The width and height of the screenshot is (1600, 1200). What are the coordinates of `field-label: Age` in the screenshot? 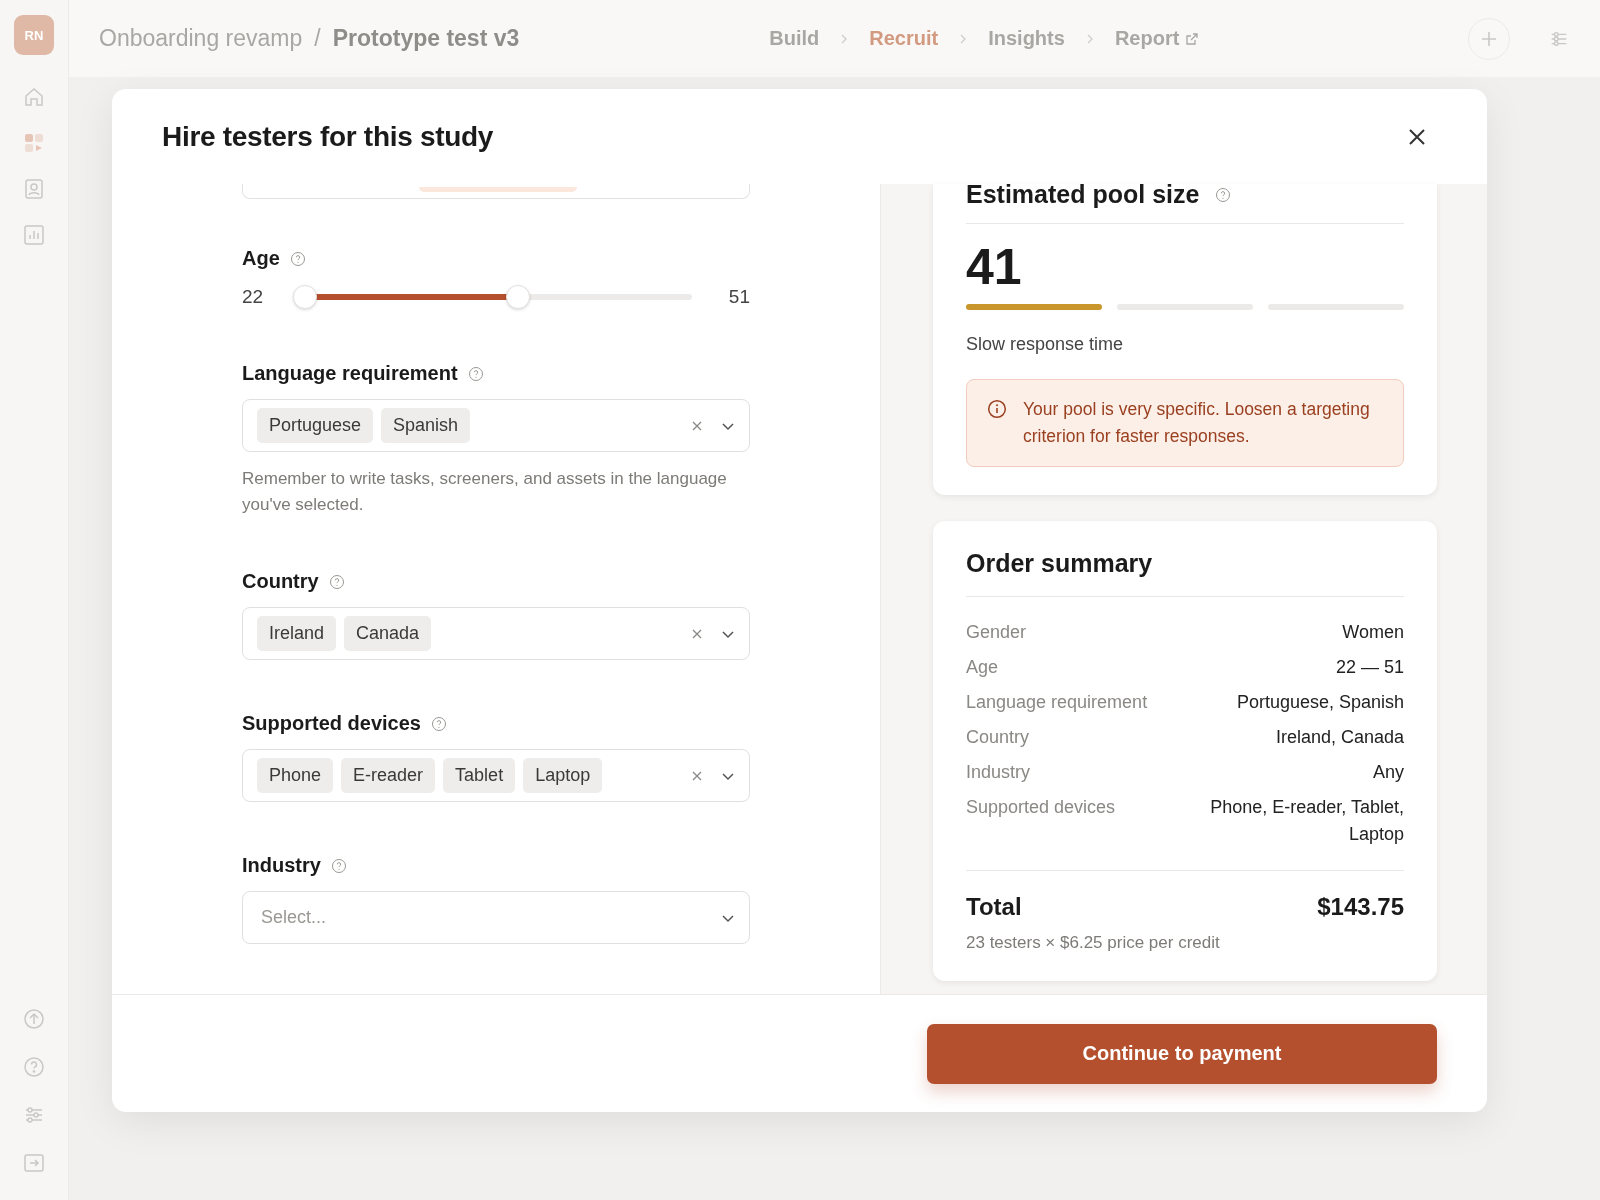 It's located at (261, 258).